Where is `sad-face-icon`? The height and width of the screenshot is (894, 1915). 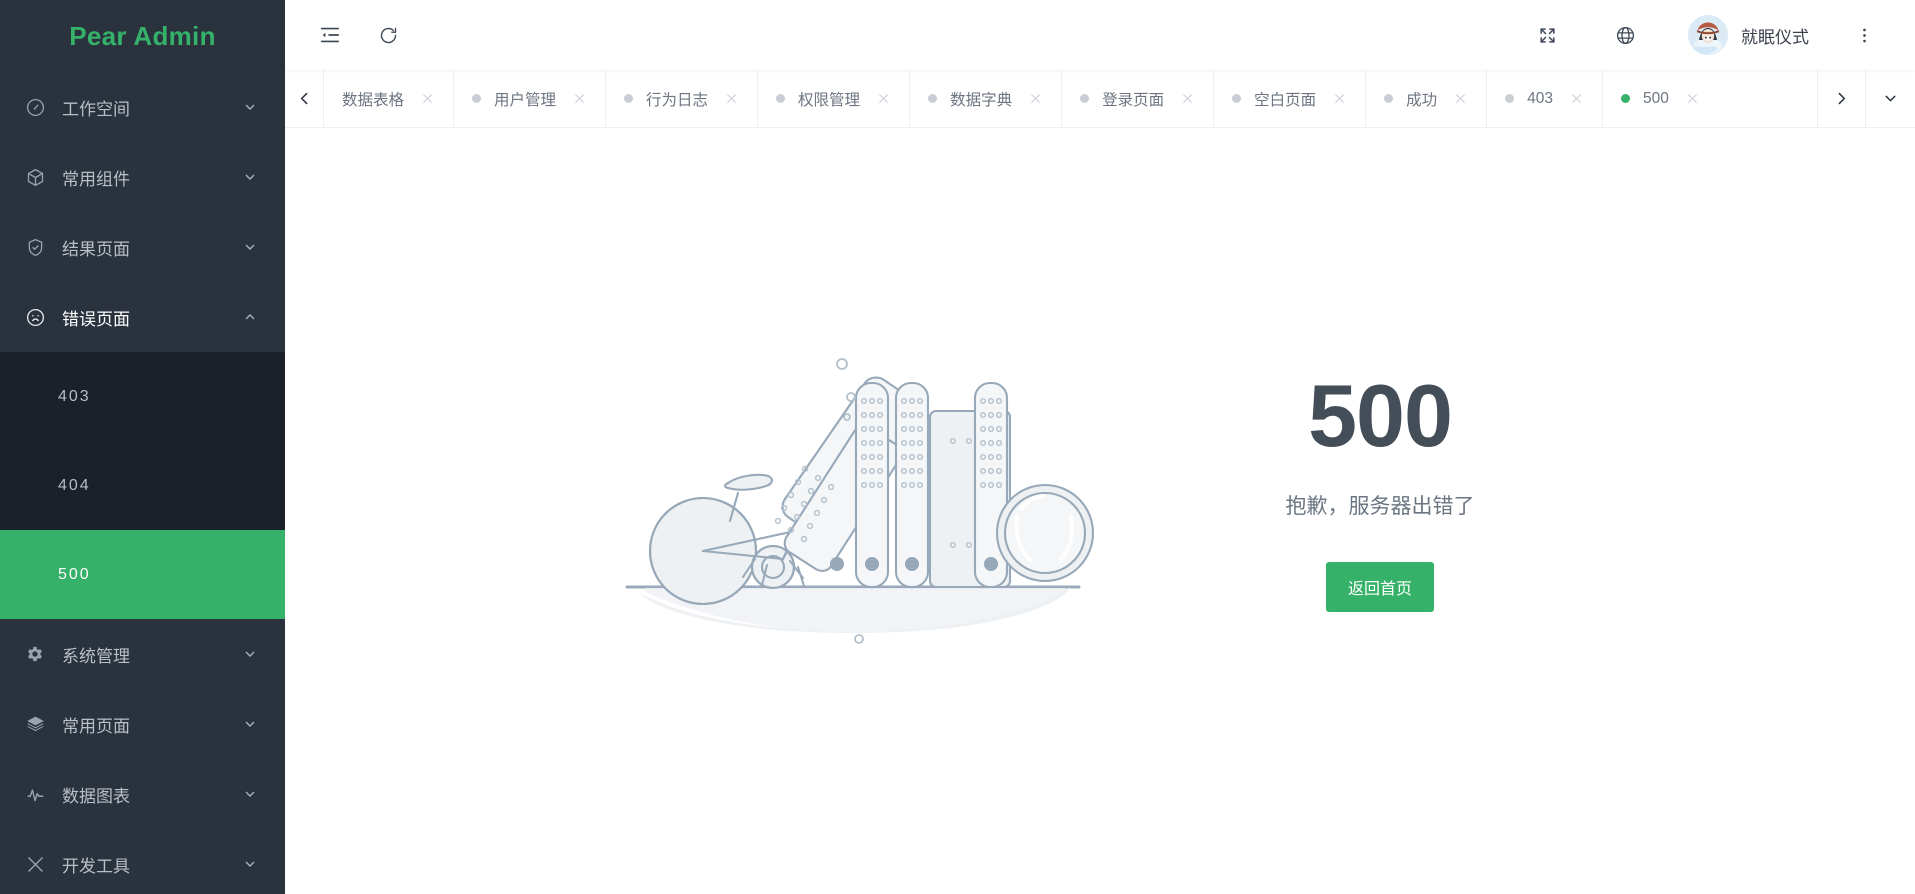 sad-face-icon is located at coordinates (35, 317).